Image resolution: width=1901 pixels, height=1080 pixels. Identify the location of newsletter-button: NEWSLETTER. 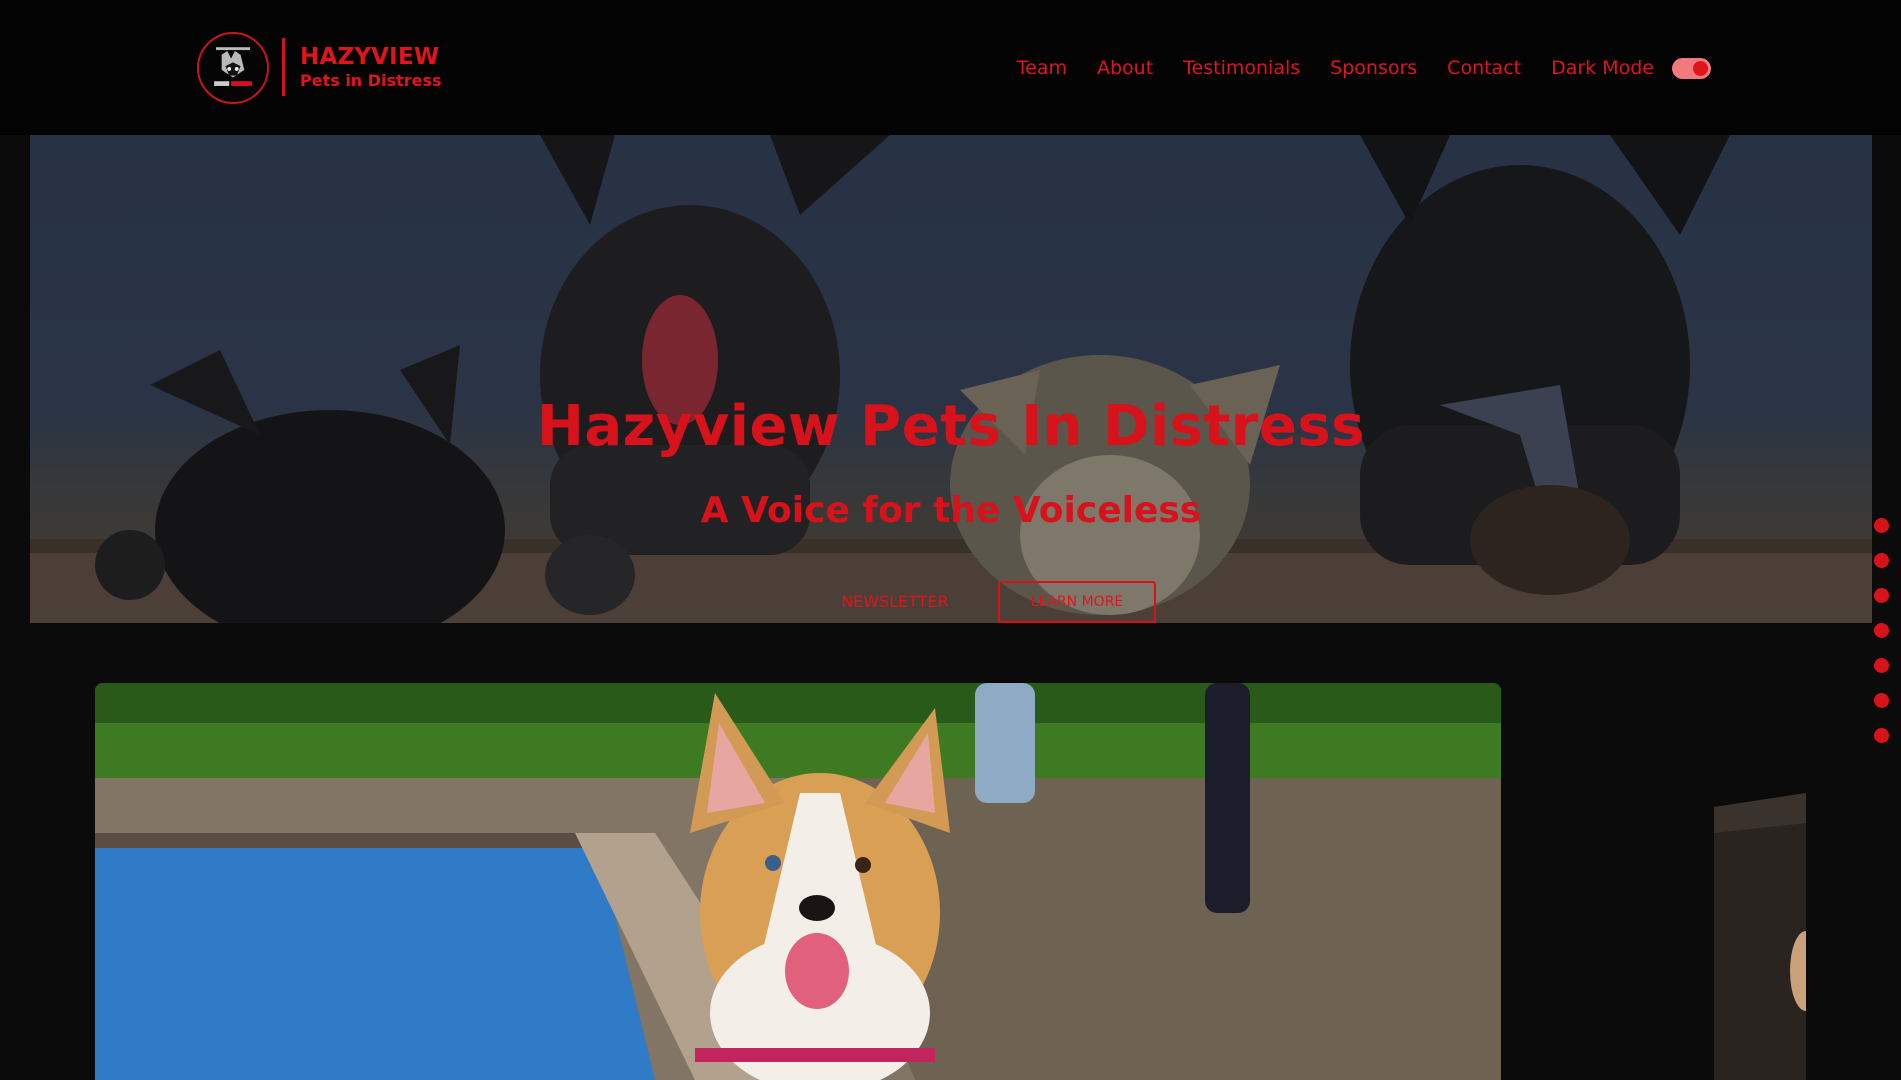
(895, 601).